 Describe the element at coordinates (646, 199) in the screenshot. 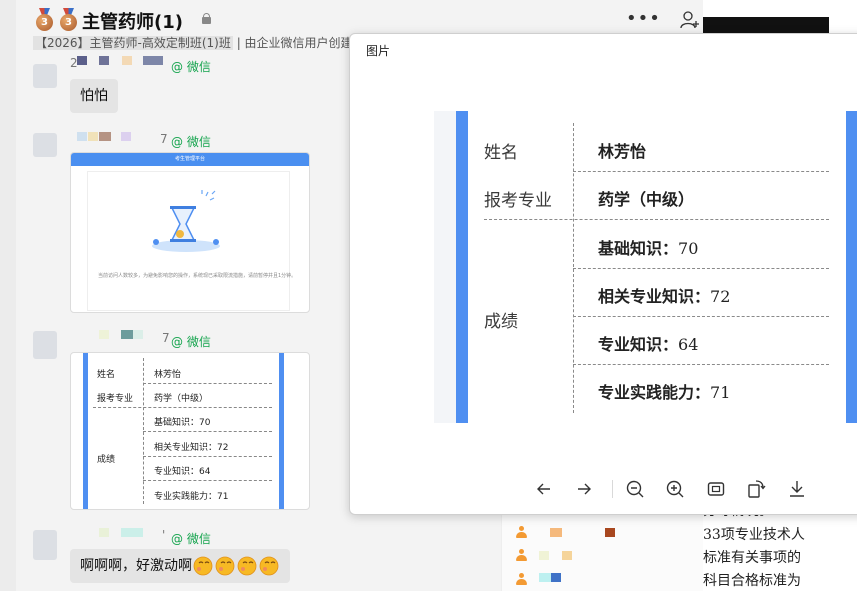

I see `major-value: 药学（中级）` at that location.